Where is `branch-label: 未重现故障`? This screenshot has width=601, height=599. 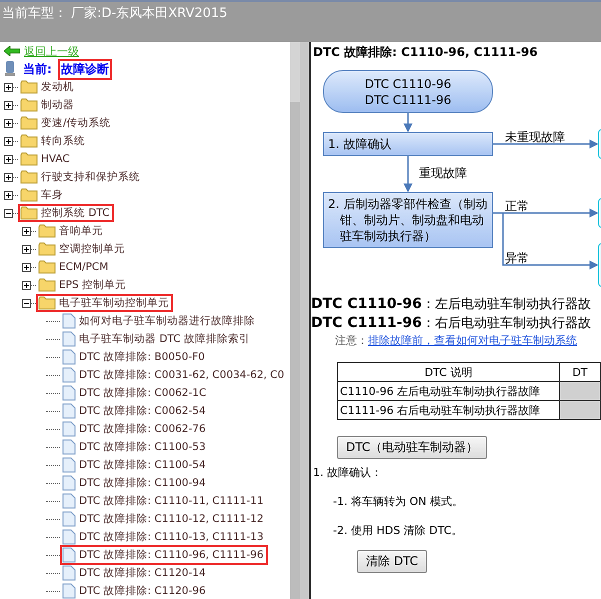 branch-label: 未重现故障 is located at coordinates (535, 137).